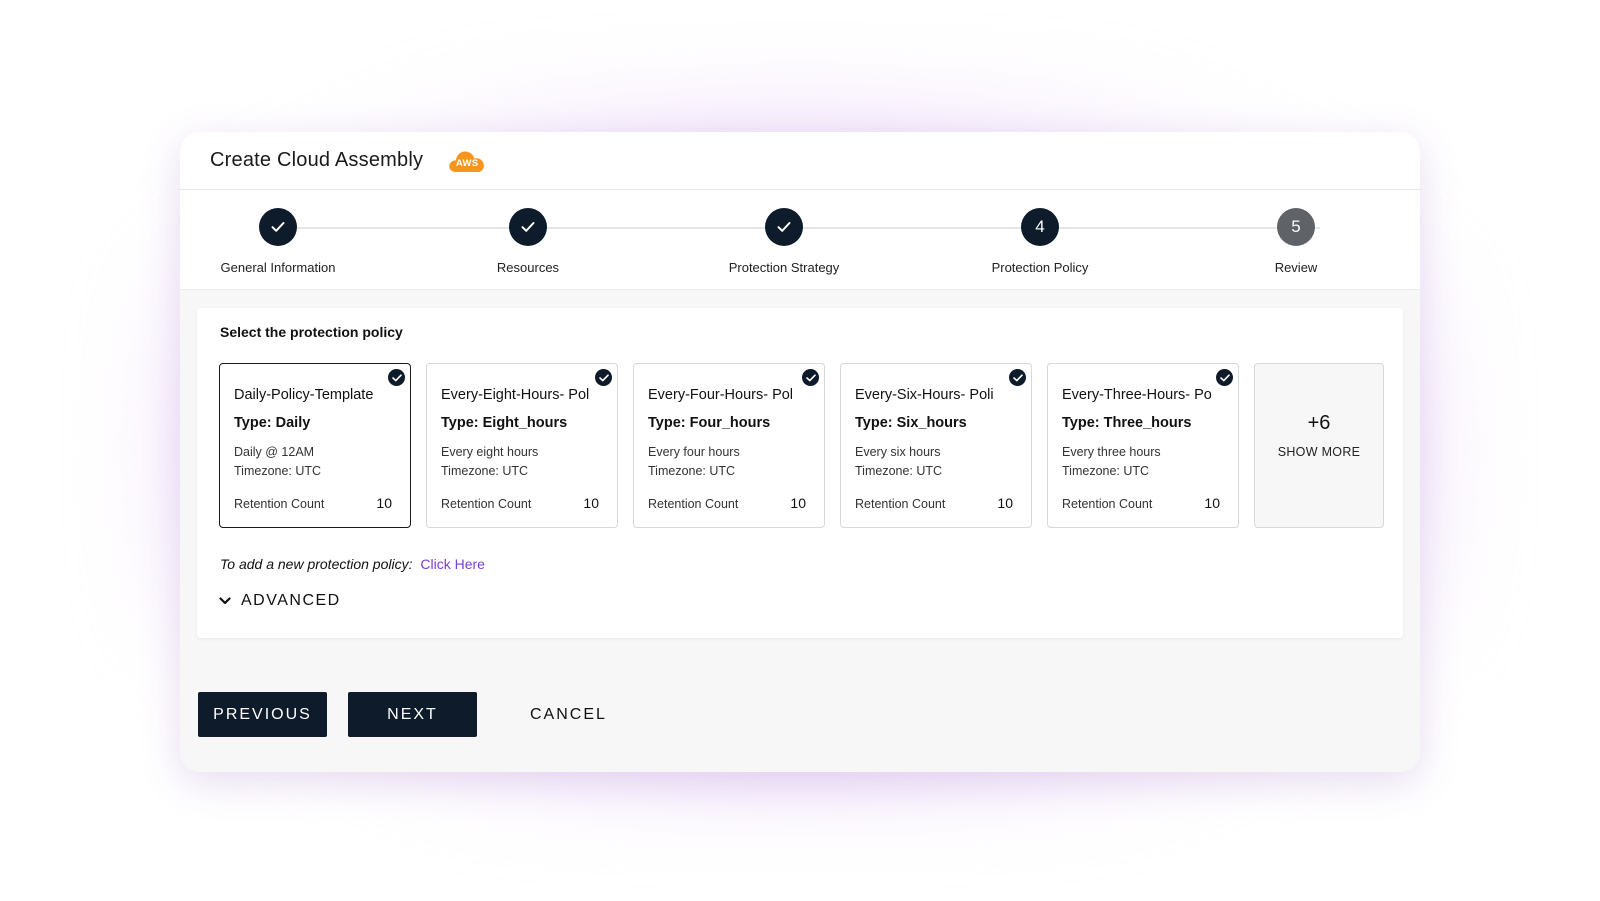 The image size is (1600, 901). Describe the element at coordinates (272, 423) in the screenshot. I see `policy-type: Type: Daily` at that location.